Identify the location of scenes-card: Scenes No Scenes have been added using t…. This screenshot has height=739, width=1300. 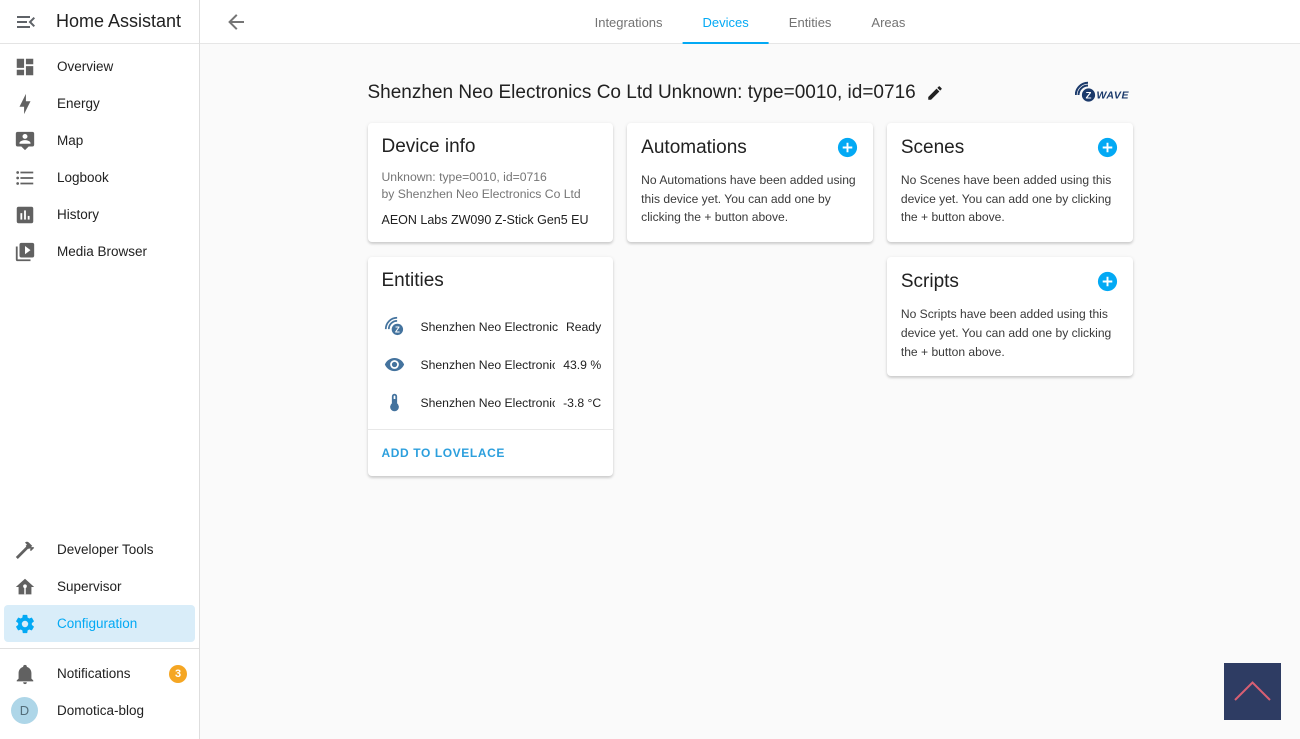
(1009, 183).